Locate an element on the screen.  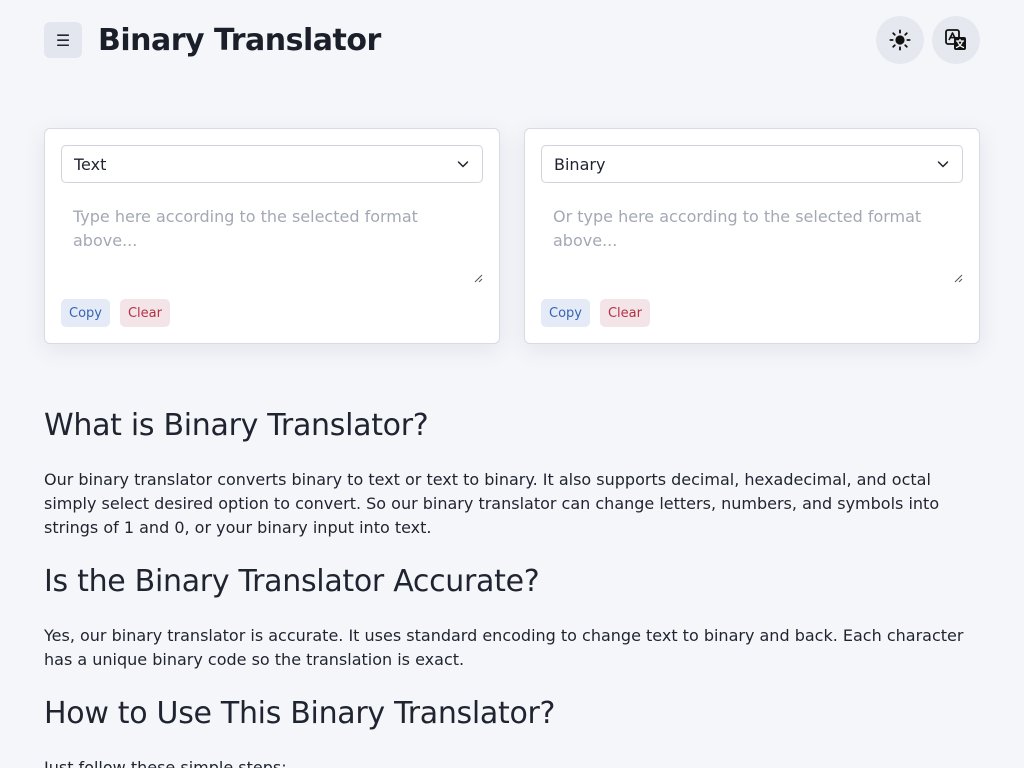
section-body: Just follow these simple steps: is located at coordinates (165, 763).